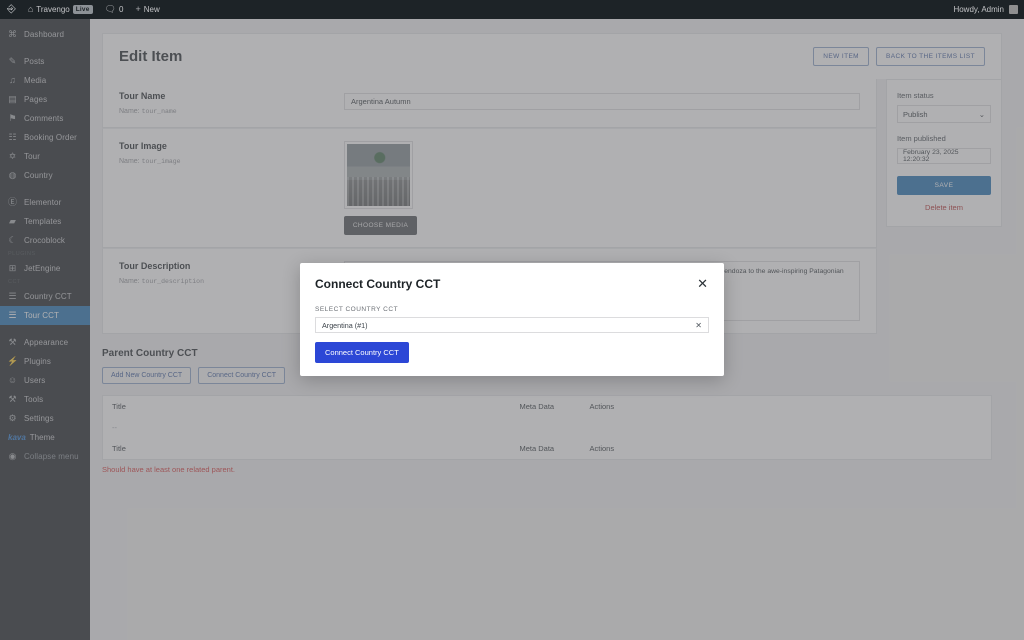 The width and height of the screenshot is (1024, 640). Describe the element at coordinates (53, 9) in the screenshot. I see `site-name-label: Travengo` at that location.